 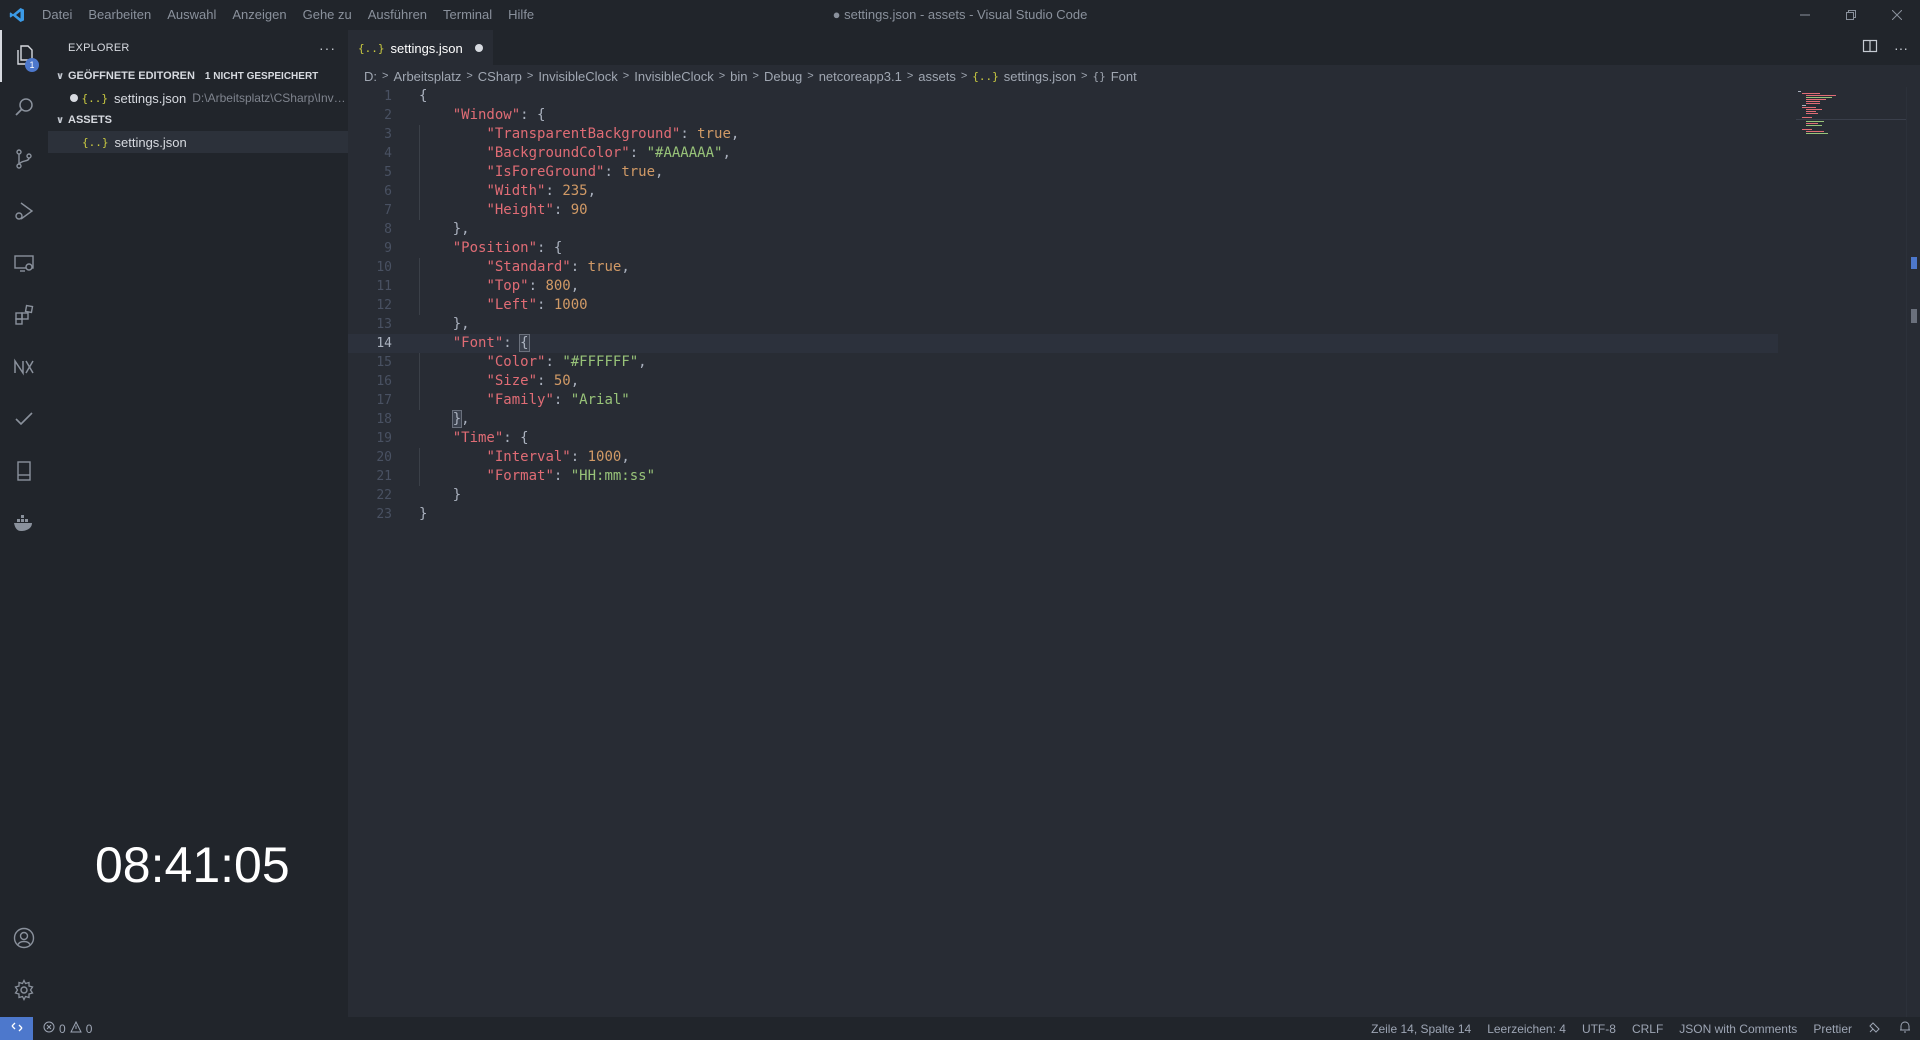 I want to click on cursor-position: Zeile 14, Spalte 14, so click(x=1421, y=1029).